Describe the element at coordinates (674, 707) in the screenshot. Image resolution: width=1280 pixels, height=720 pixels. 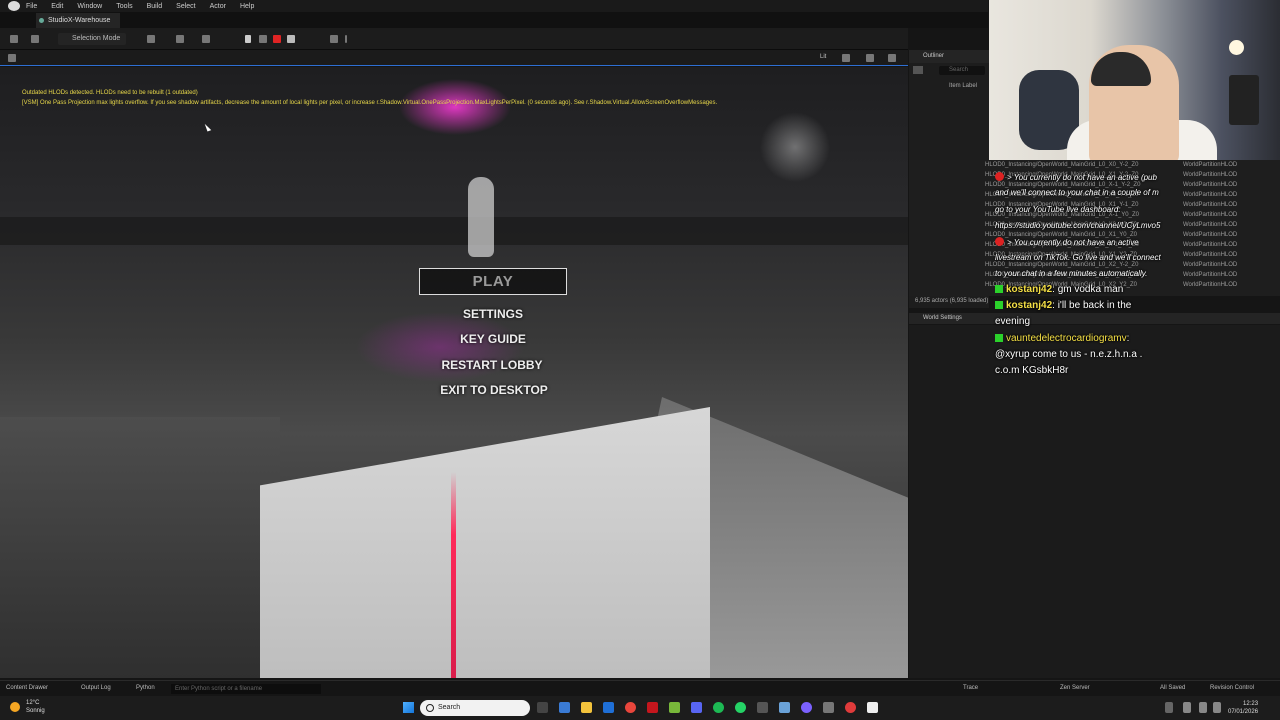
I see `nvidia-icon` at that location.